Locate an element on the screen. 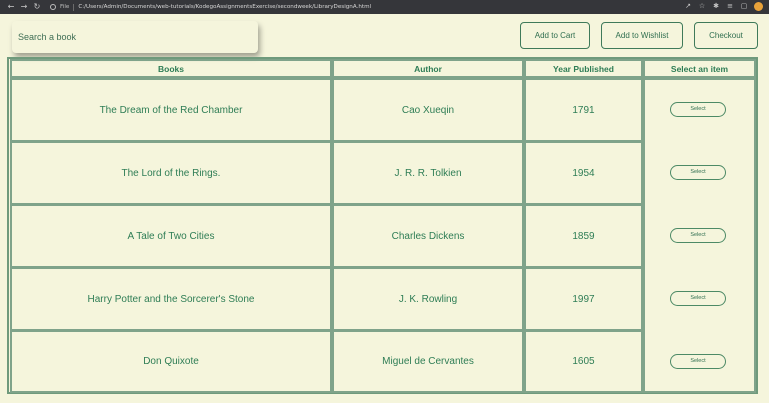 This screenshot has width=769, height=403. file-scheme-label: File is located at coordinates (65, 7).